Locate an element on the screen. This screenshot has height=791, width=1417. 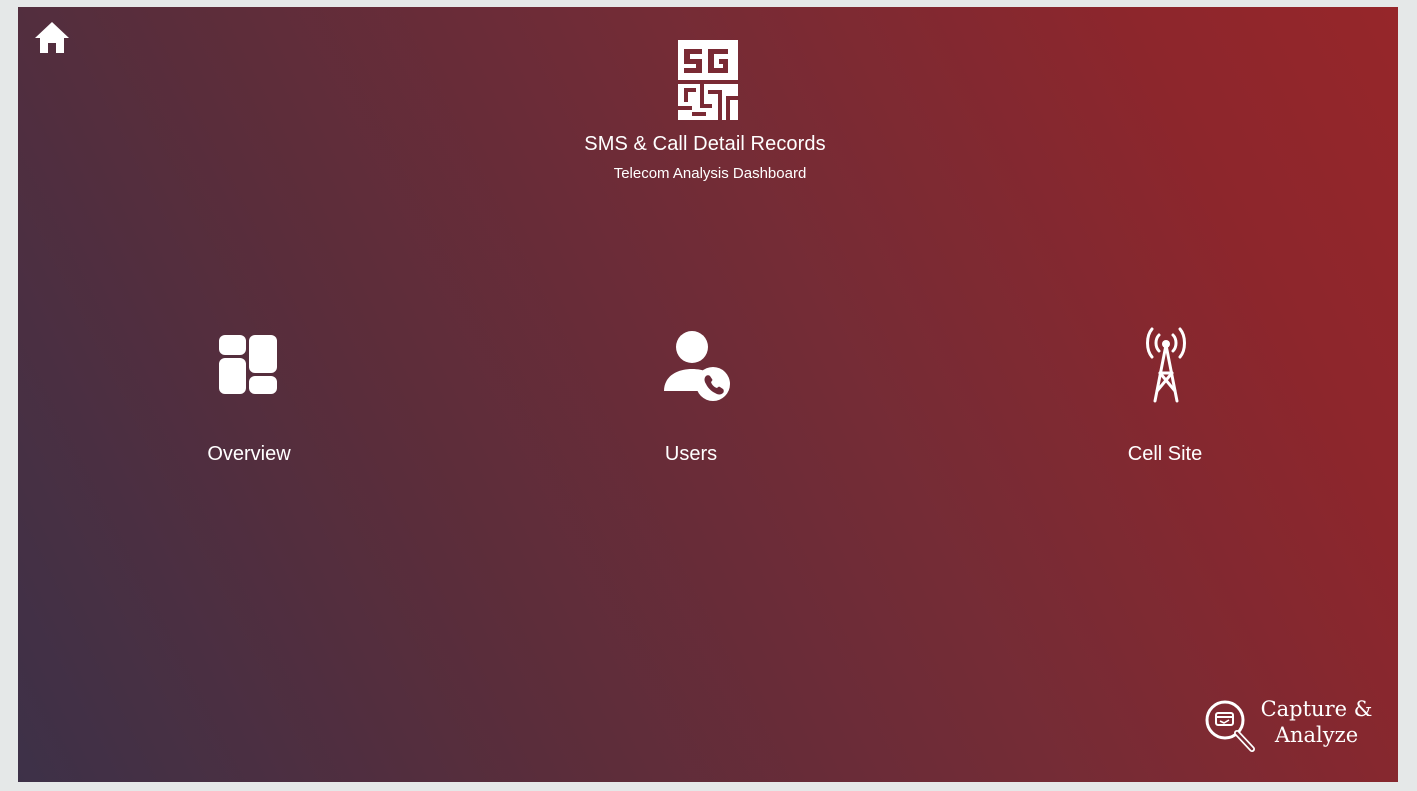
magnifier-capture-icon is located at coordinates (1230, 726).